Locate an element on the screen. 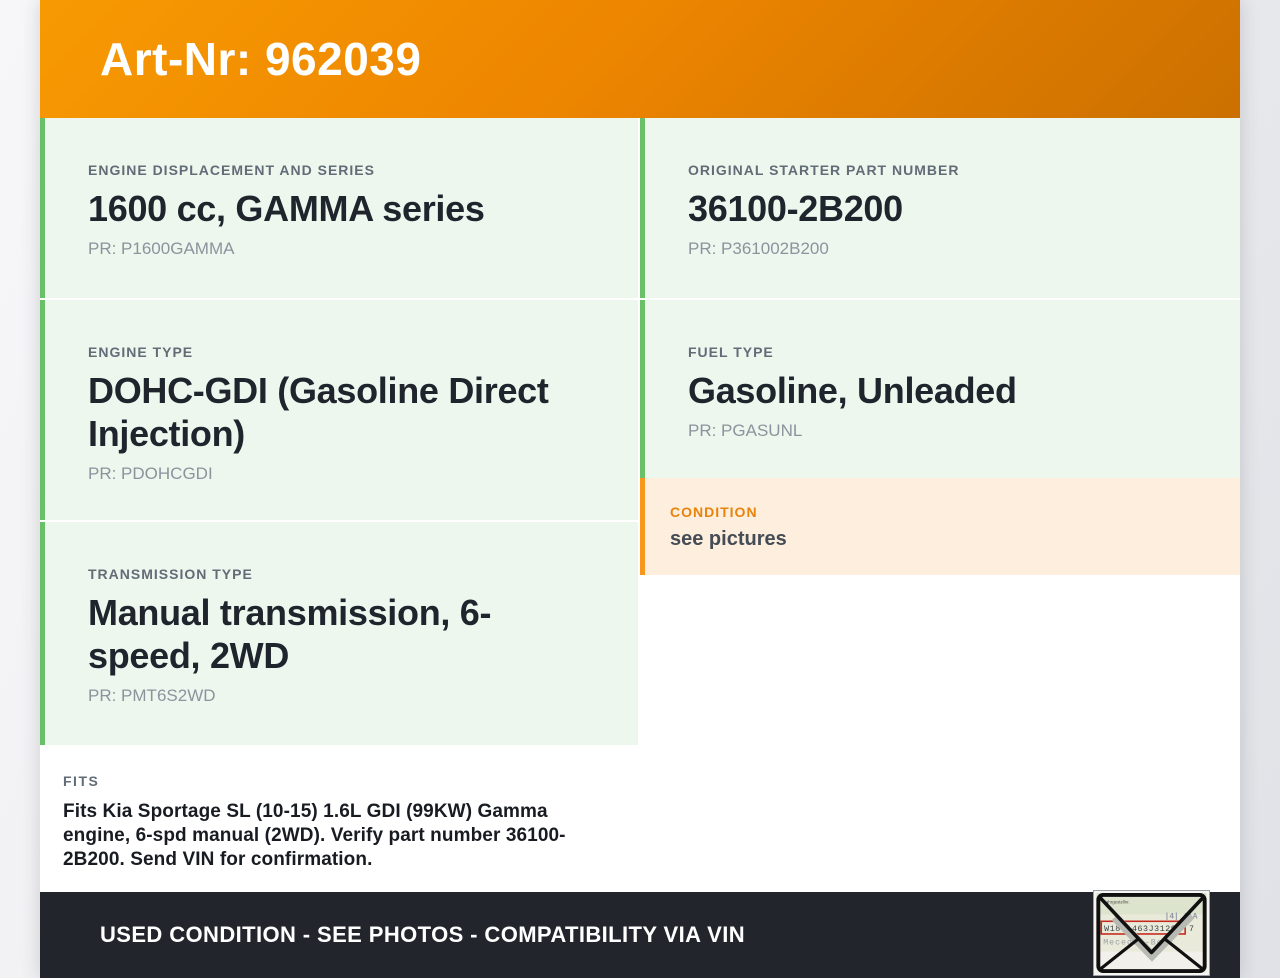 This screenshot has width=1280, height=978. card-pr-code: PR: P361002B200 is located at coordinates (758, 248).